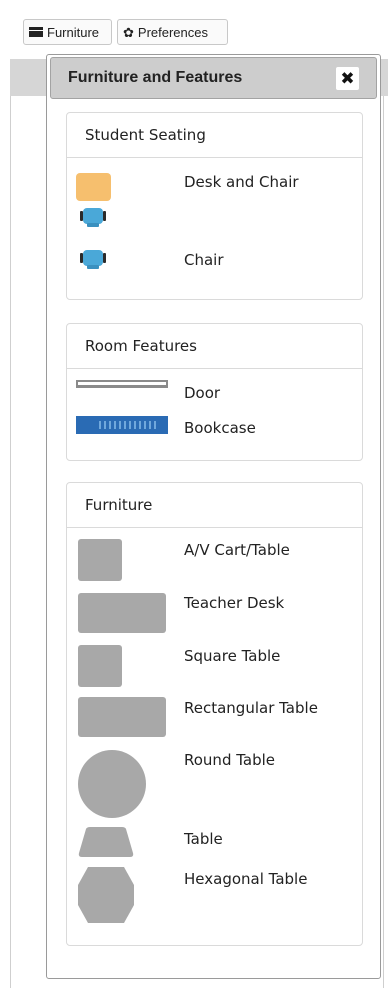  Describe the element at coordinates (214, 346) in the screenshot. I see `section-heading: Room Features` at that location.